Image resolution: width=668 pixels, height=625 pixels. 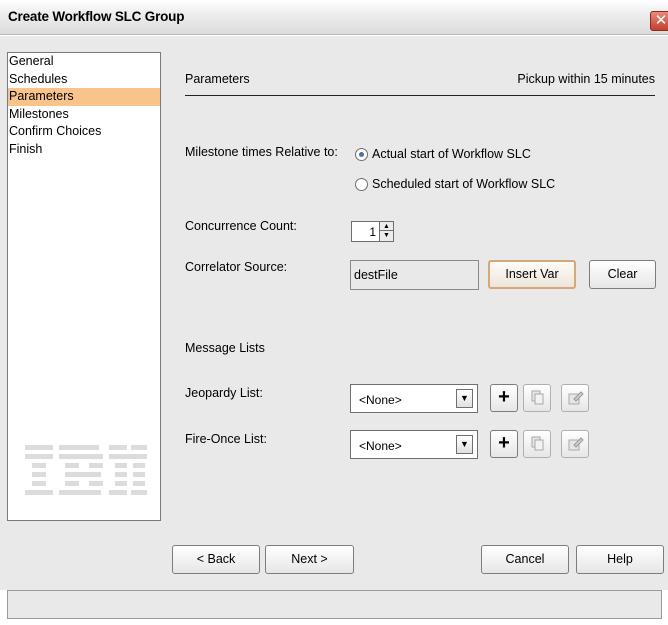 What do you see at coordinates (226, 439) in the screenshot?
I see `fire-once-label: Fire-Once List:` at bounding box center [226, 439].